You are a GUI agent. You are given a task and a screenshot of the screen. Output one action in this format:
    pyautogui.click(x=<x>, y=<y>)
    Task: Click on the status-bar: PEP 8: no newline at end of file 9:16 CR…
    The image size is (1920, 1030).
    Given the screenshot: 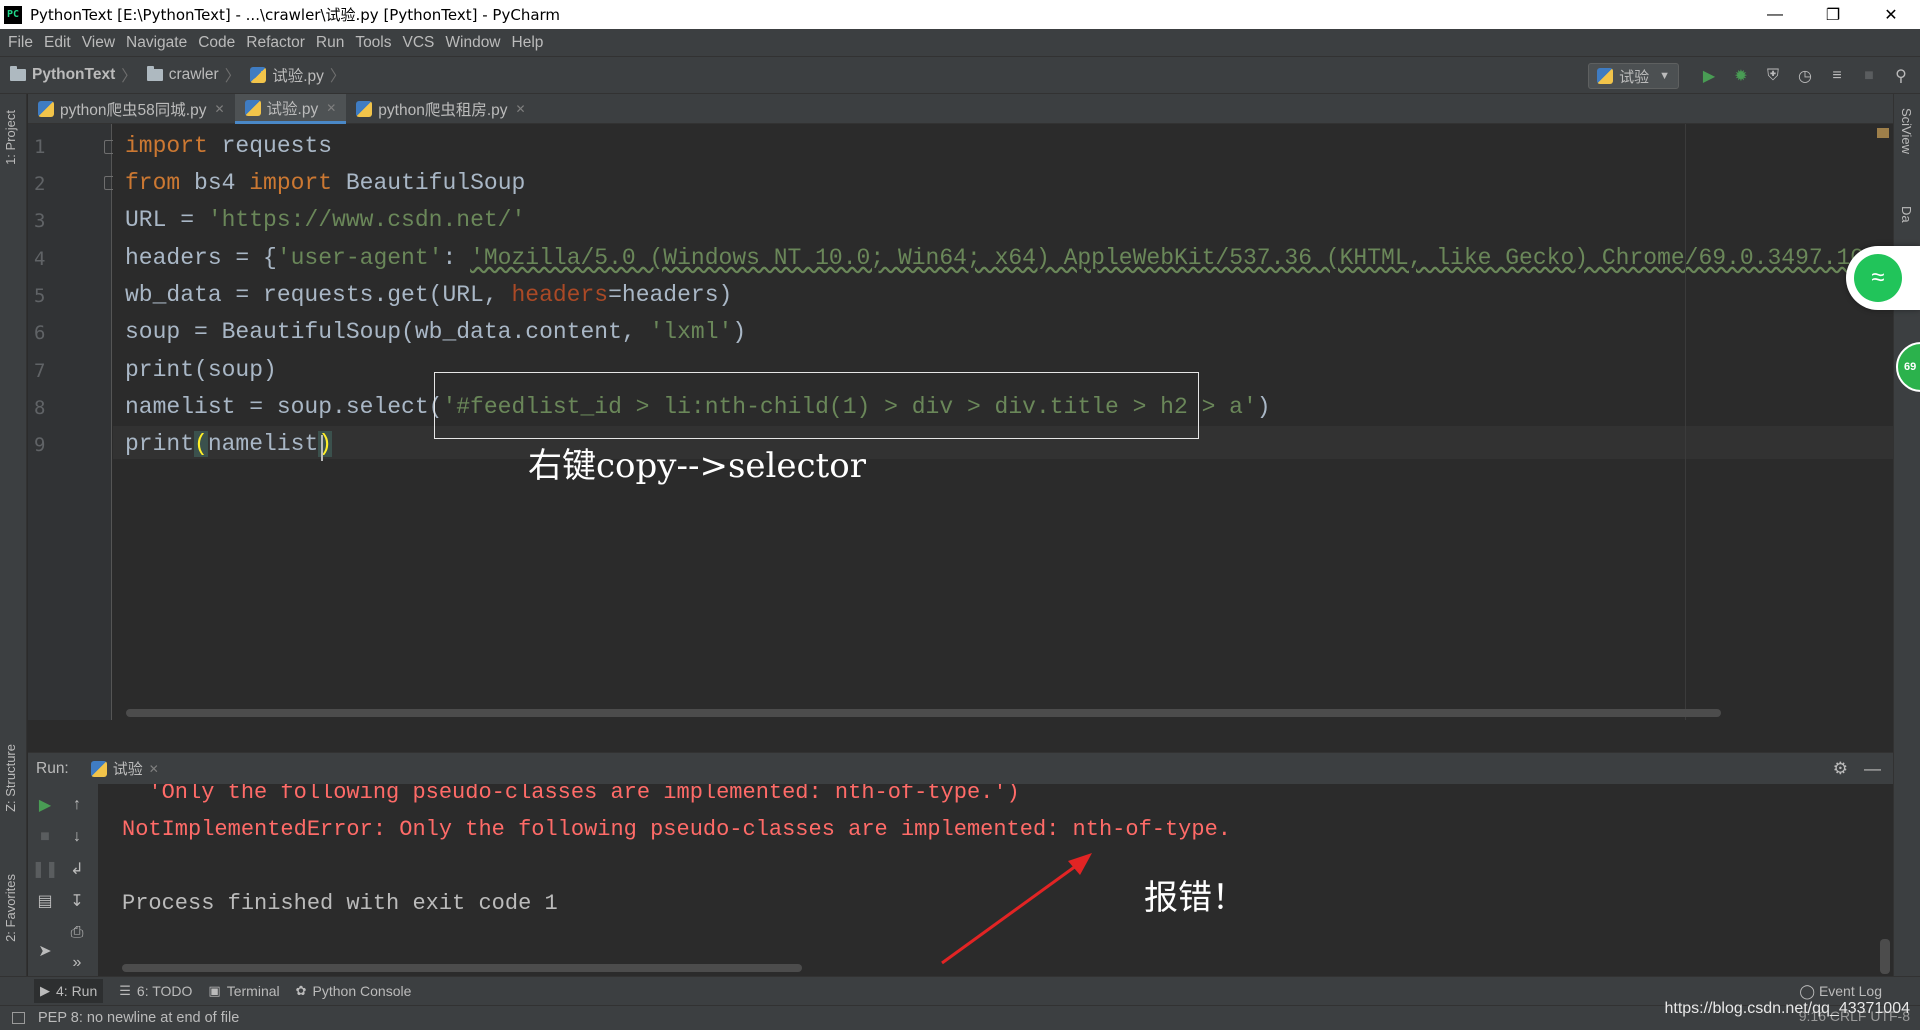 What is the action you would take?
    pyautogui.click(x=960, y=1017)
    